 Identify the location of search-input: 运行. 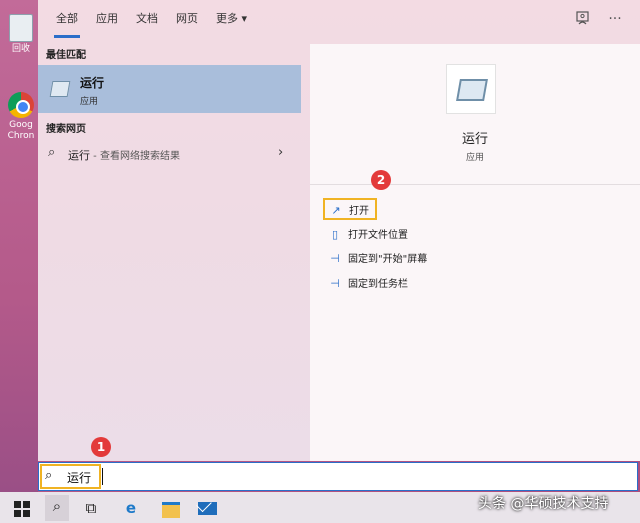
(79, 477).